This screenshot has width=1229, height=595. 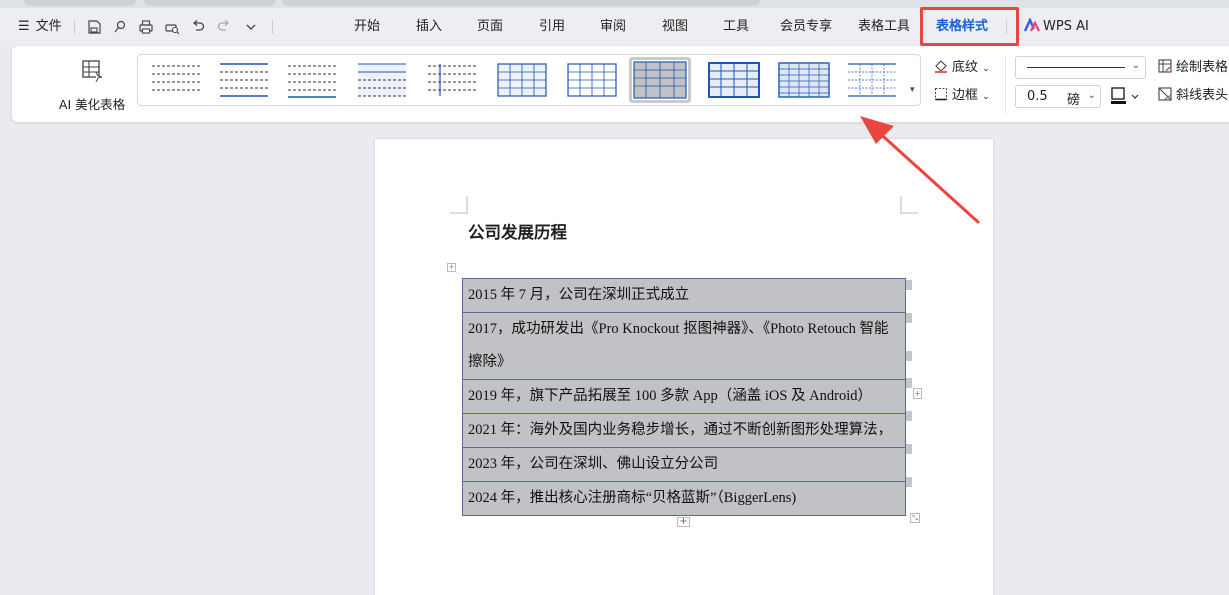 I want to click on pen-color-icon, so click(x=1125, y=95).